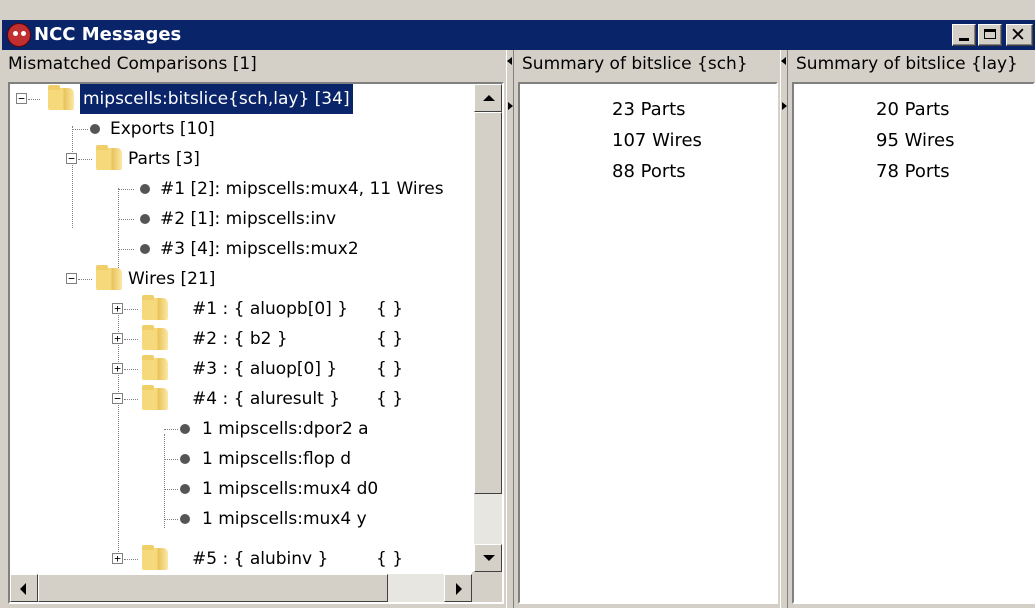 This screenshot has width=1035, height=608. I want to click on tree-item-label: 1 mipscells:mux4 y, so click(284, 519).